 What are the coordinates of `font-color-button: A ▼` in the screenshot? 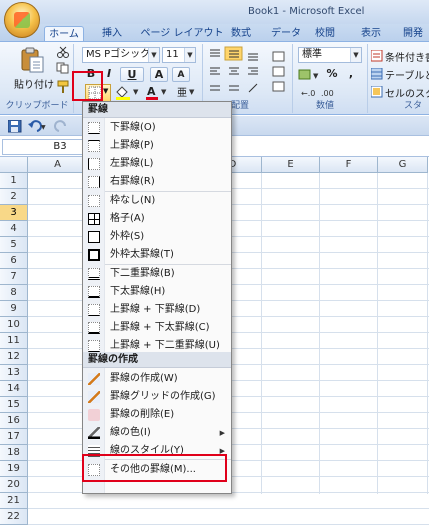 It's located at (157, 92).